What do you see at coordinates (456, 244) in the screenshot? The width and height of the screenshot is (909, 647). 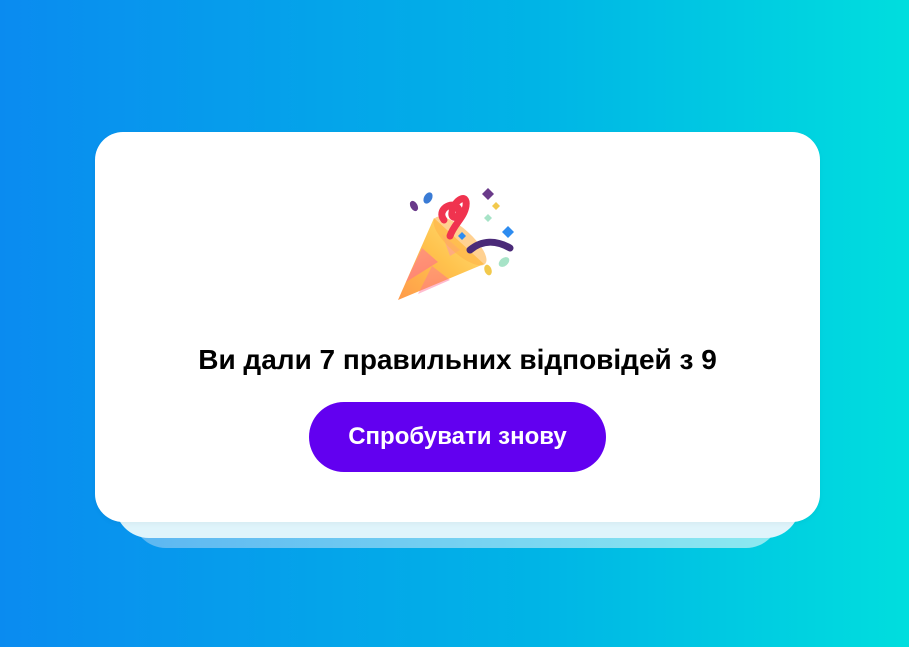 I see `party-popper-icon` at bounding box center [456, 244].